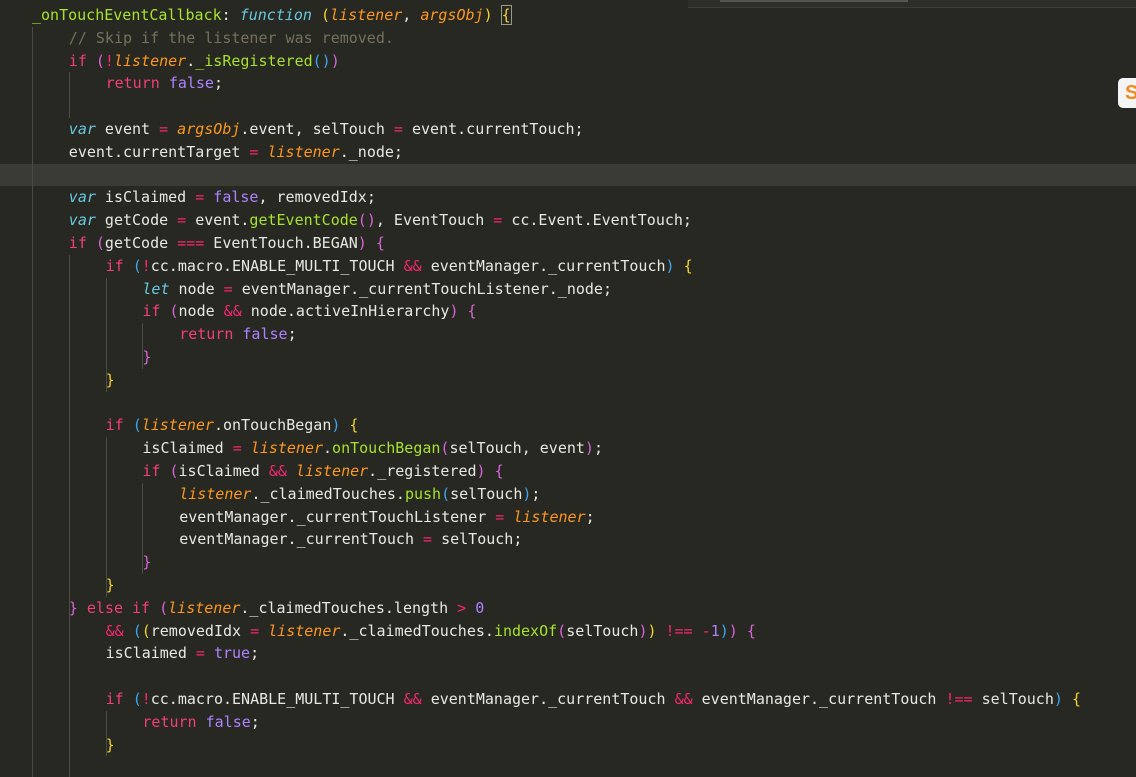  What do you see at coordinates (568, 197) in the screenshot?
I see `code-line: var isClaimed = false, removedIdx;` at bounding box center [568, 197].